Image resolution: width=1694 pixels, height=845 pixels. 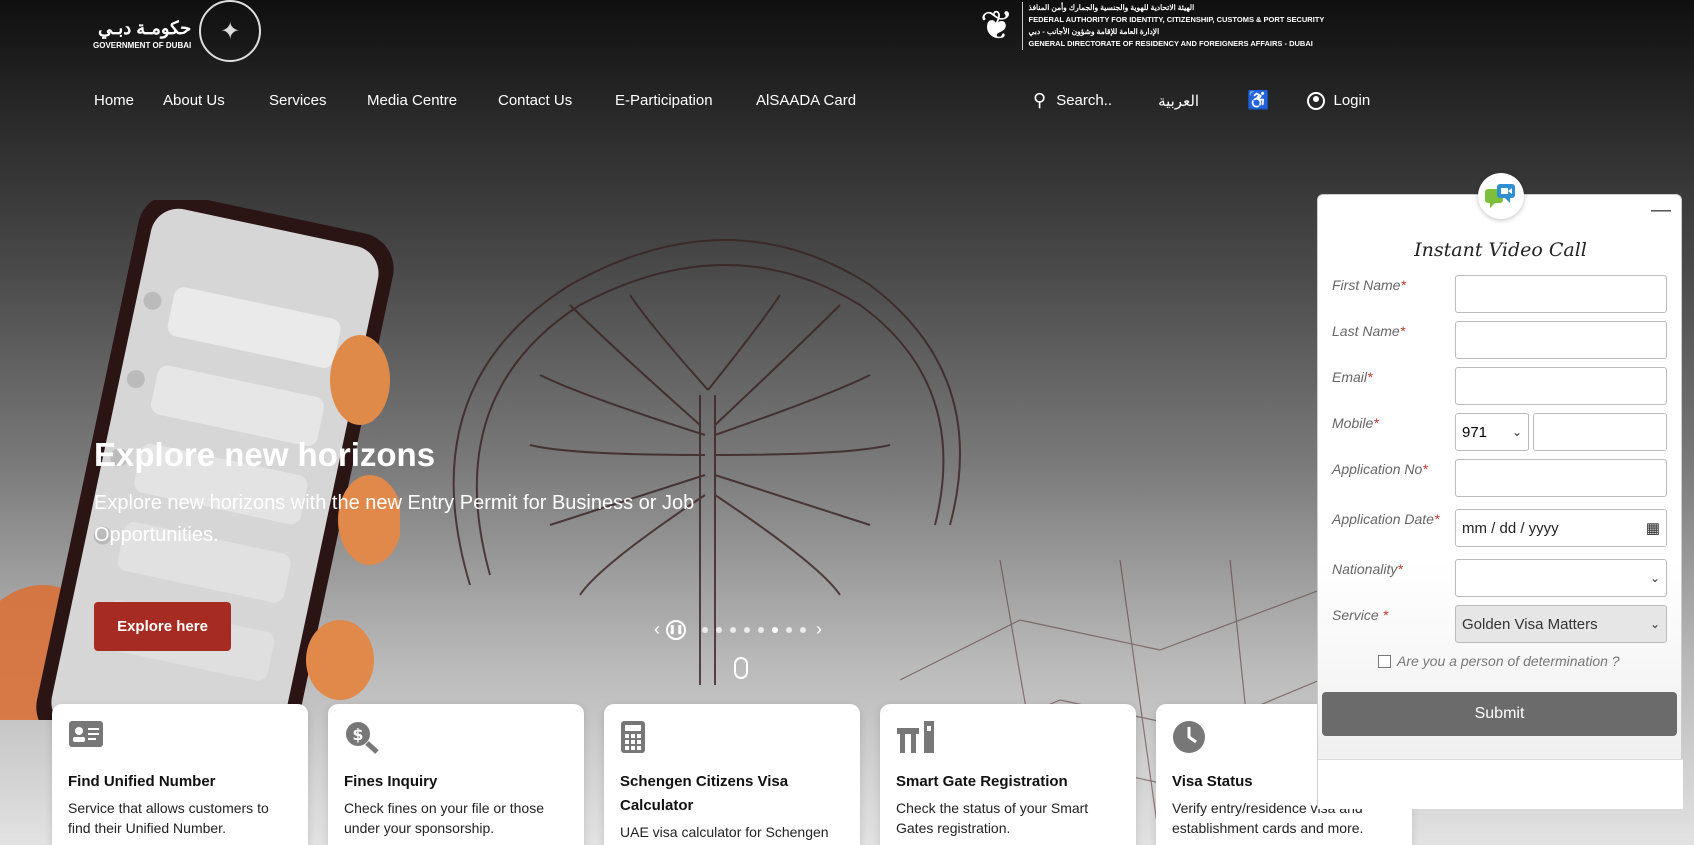 What do you see at coordinates (685, 100) in the screenshot?
I see `nav-item-e-participation: E-Participation` at bounding box center [685, 100].